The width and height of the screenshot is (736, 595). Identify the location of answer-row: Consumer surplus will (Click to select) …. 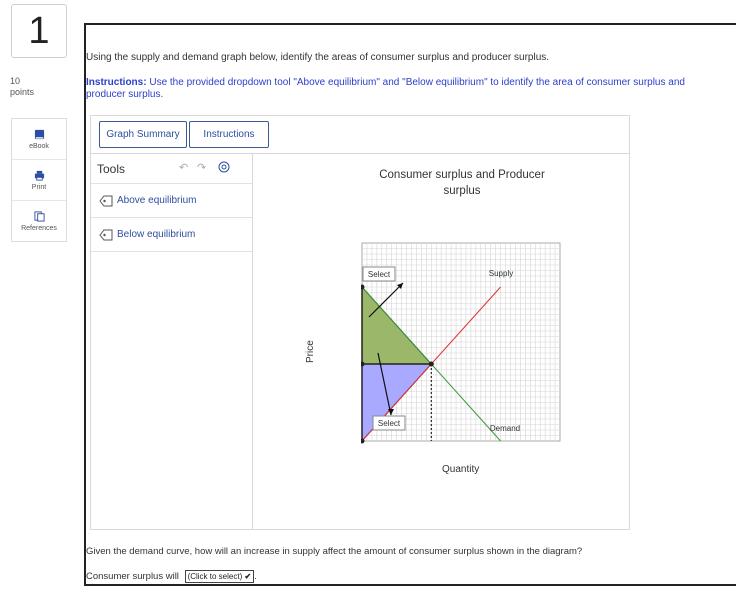
(171, 576).